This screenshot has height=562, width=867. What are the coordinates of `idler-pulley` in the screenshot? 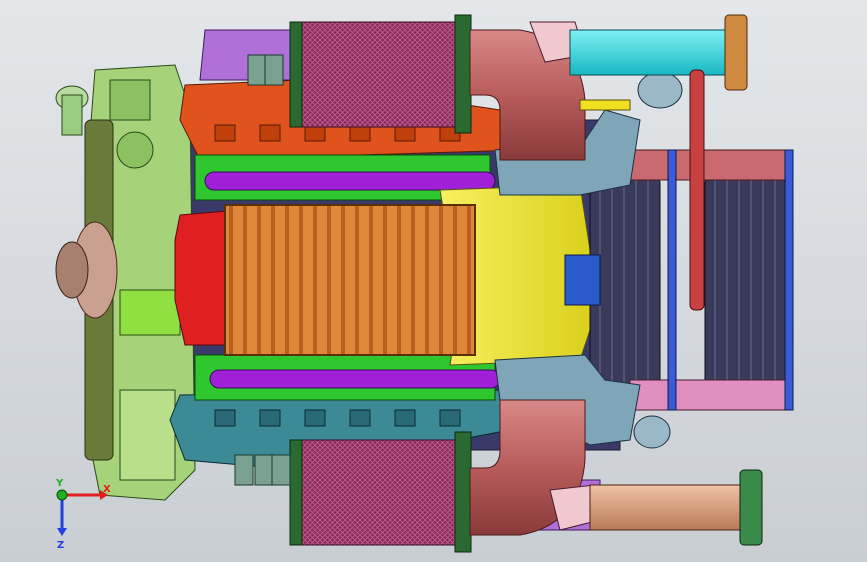 It's located at (697, 190).